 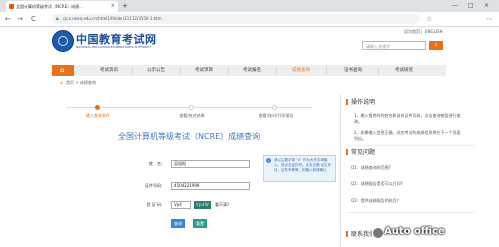 What do you see at coordinates (301, 70) in the screenshot?
I see `nav-item-score-query: 成绩查询` at bounding box center [301, 70].